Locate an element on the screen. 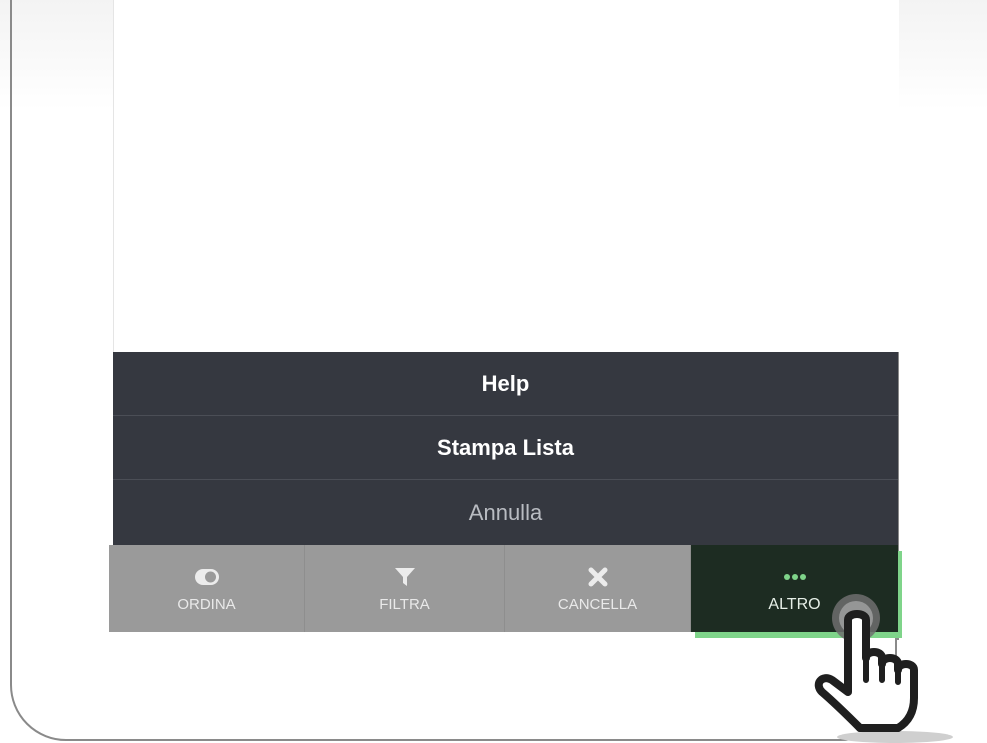 Image resolution: width=987 pixels, height=743 pixels. bottom-toolbar: ORDINA FILTRA CANCELLA ALTRO is located at coordinates (503, 588).